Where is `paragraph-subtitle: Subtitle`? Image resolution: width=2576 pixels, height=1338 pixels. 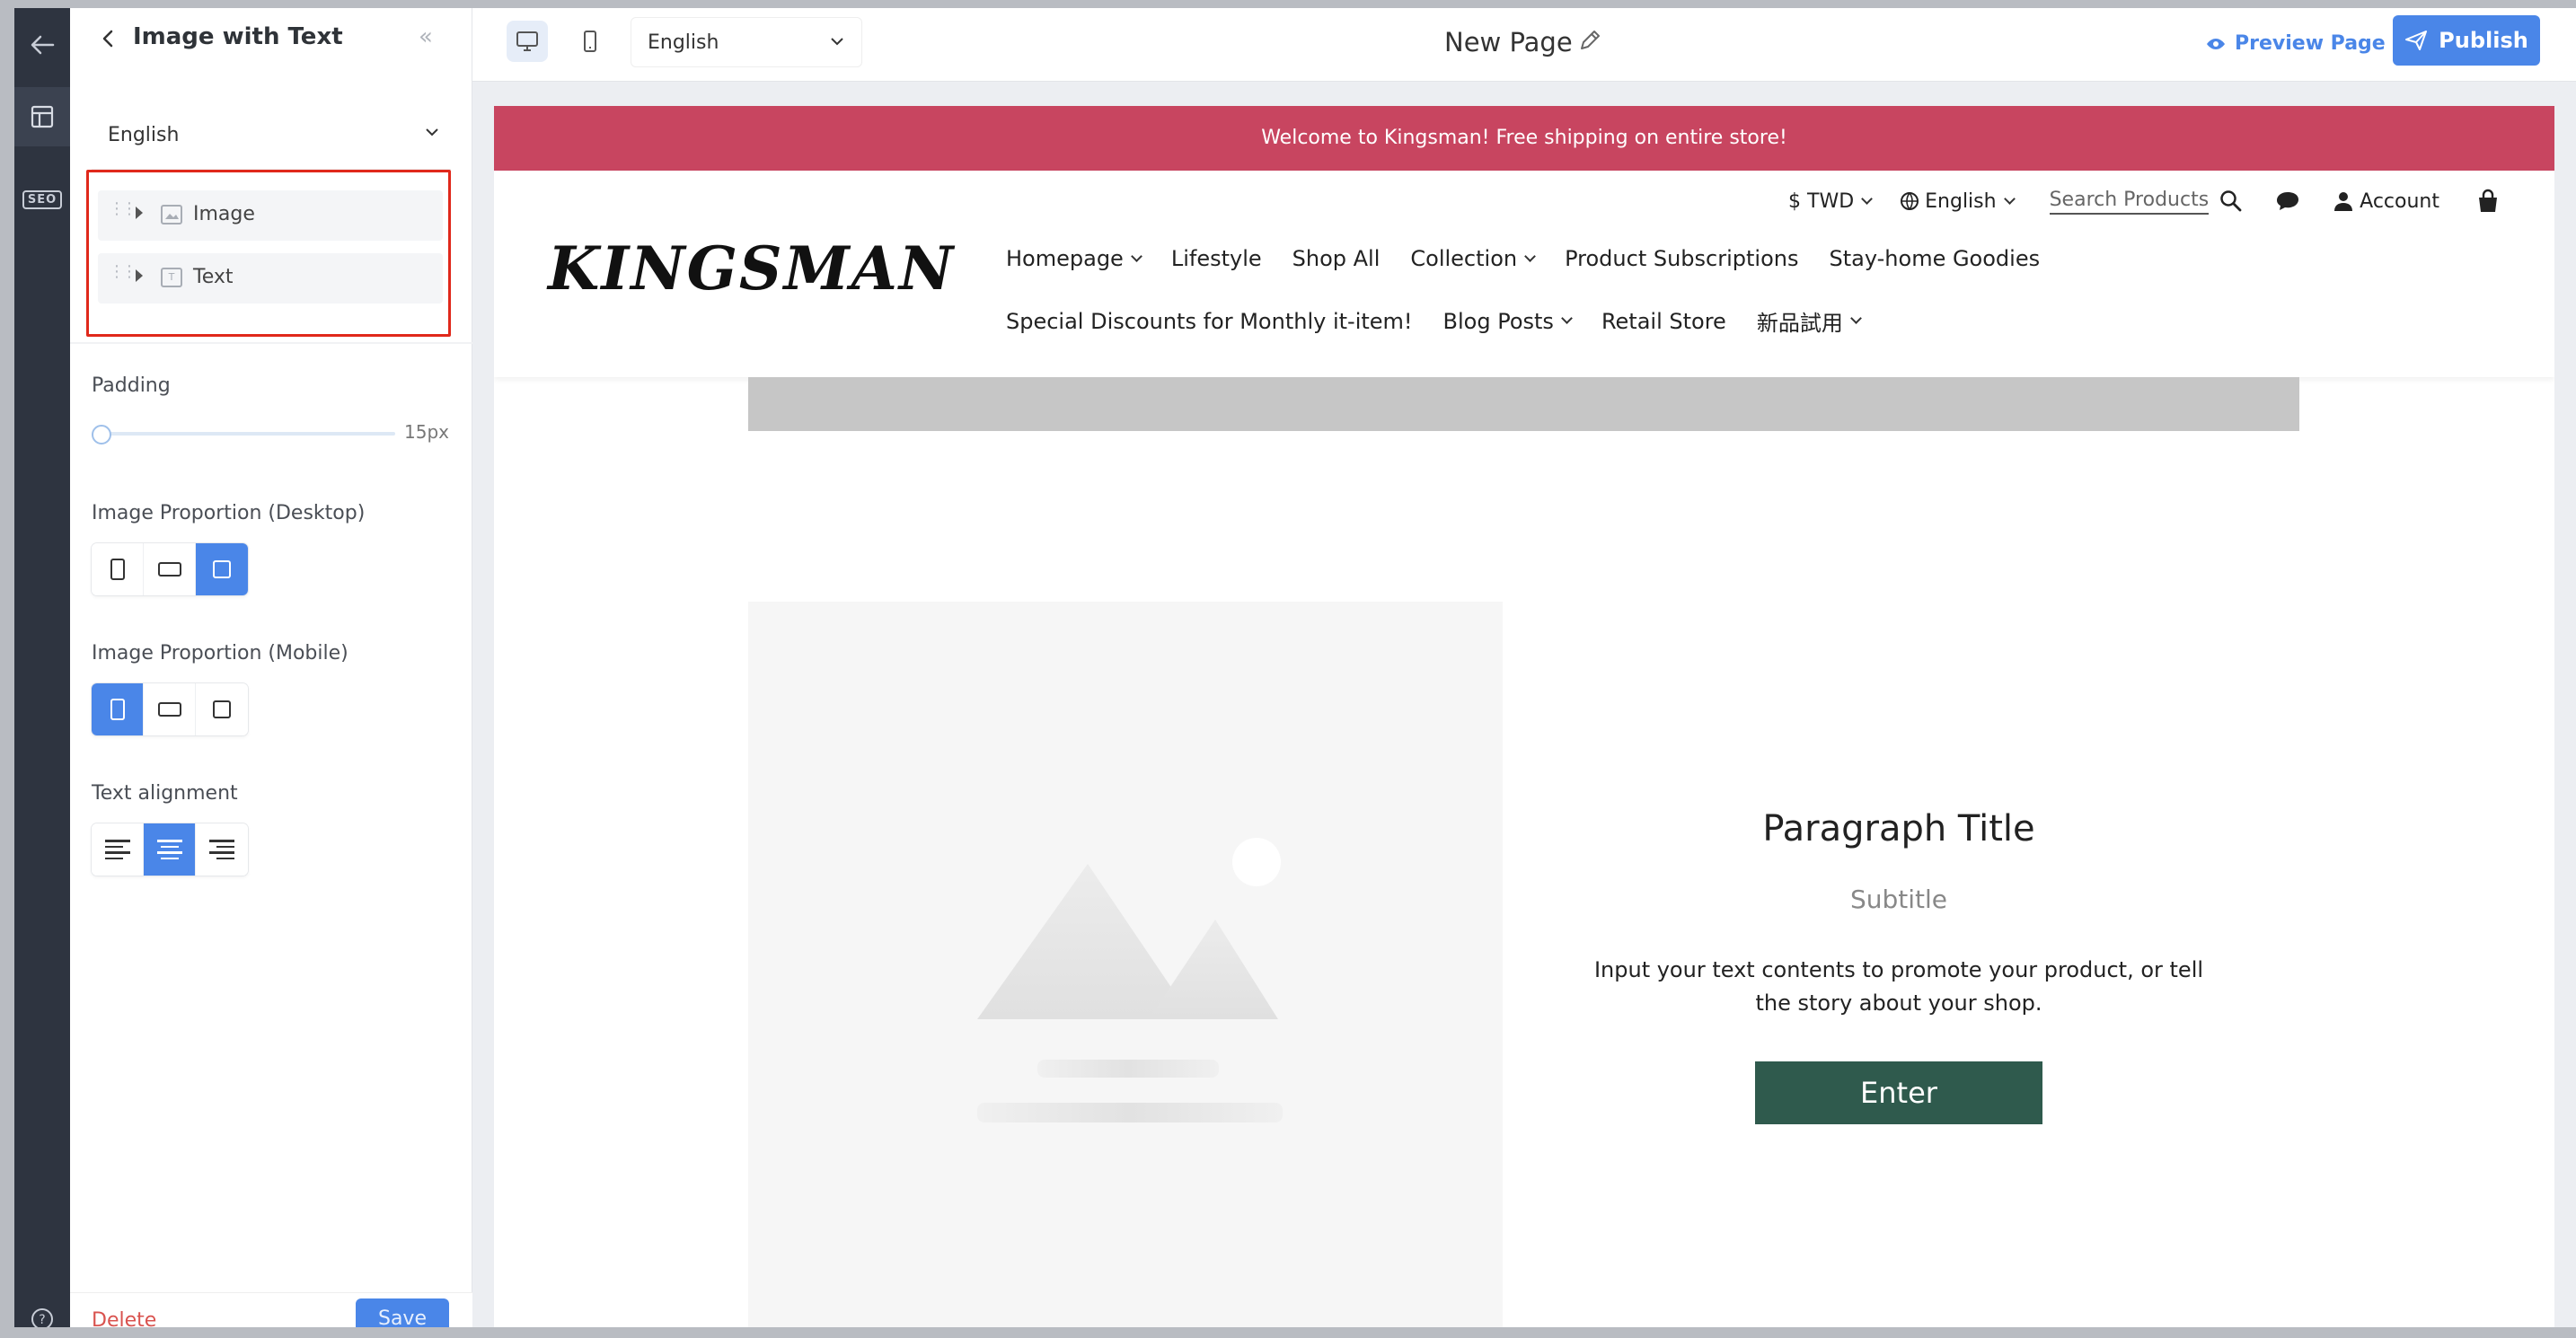
paragraph-subtitle: Subtitle is located at coordinates (1898, 899).